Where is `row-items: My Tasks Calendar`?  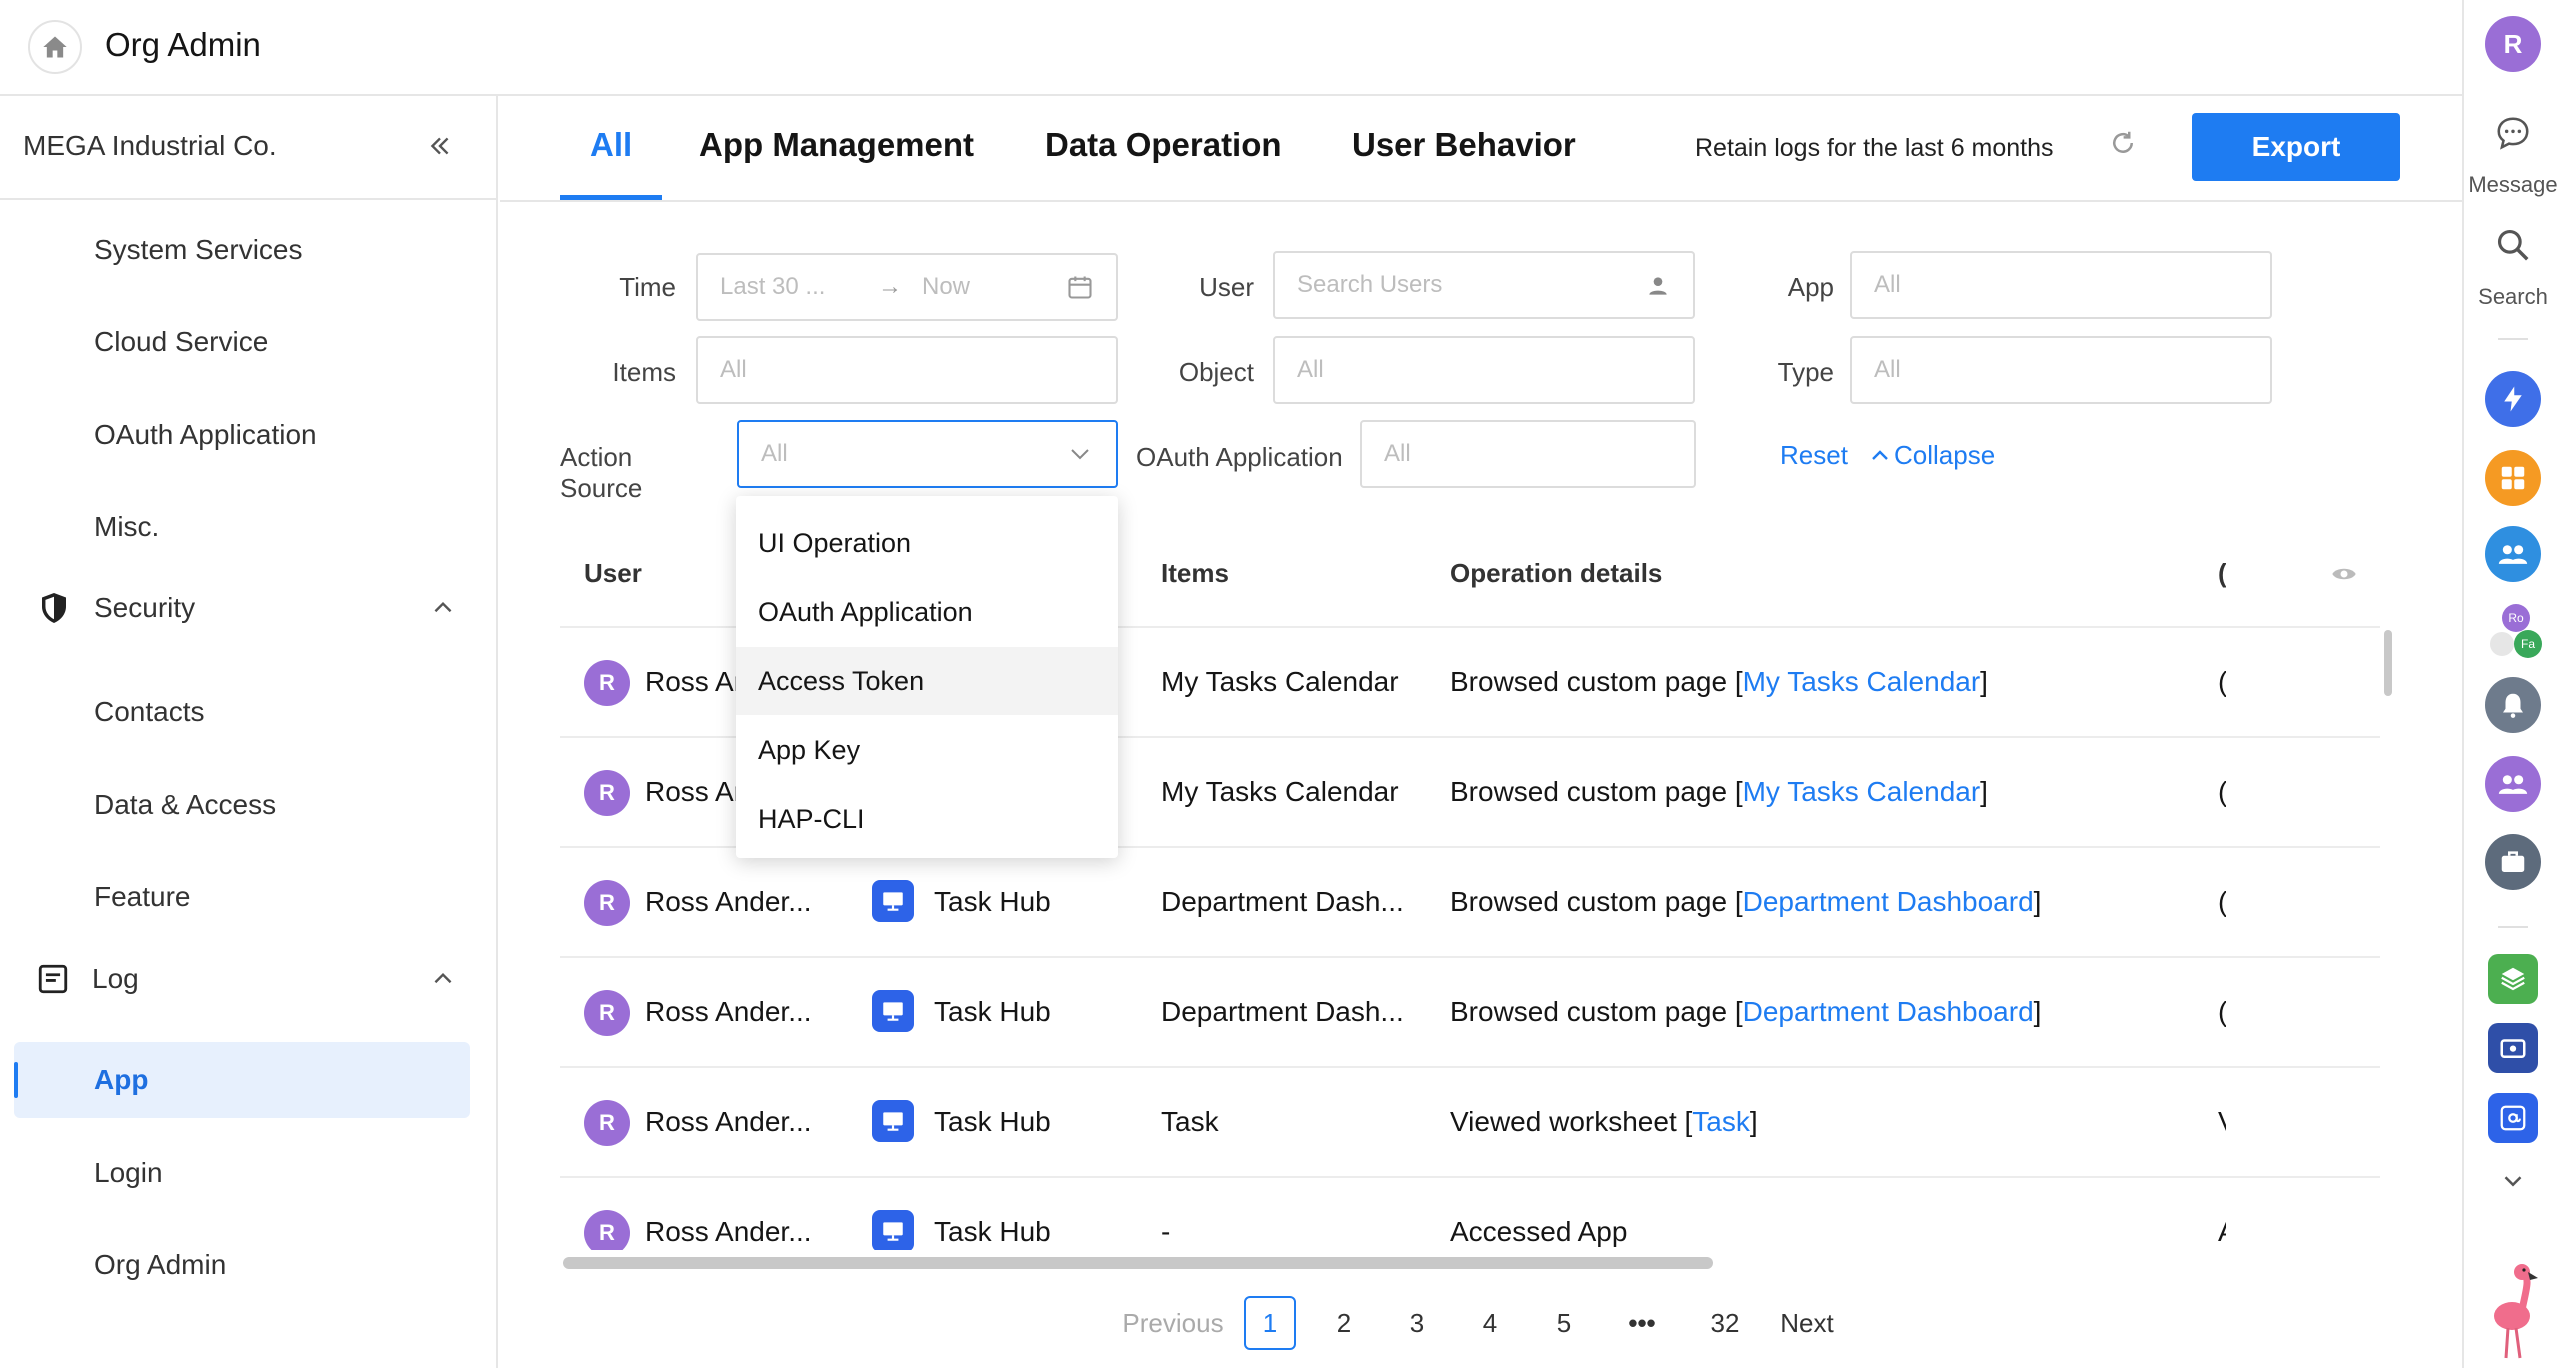 row-items: My Tasks Calendar is located at coordinates (1280, 791).